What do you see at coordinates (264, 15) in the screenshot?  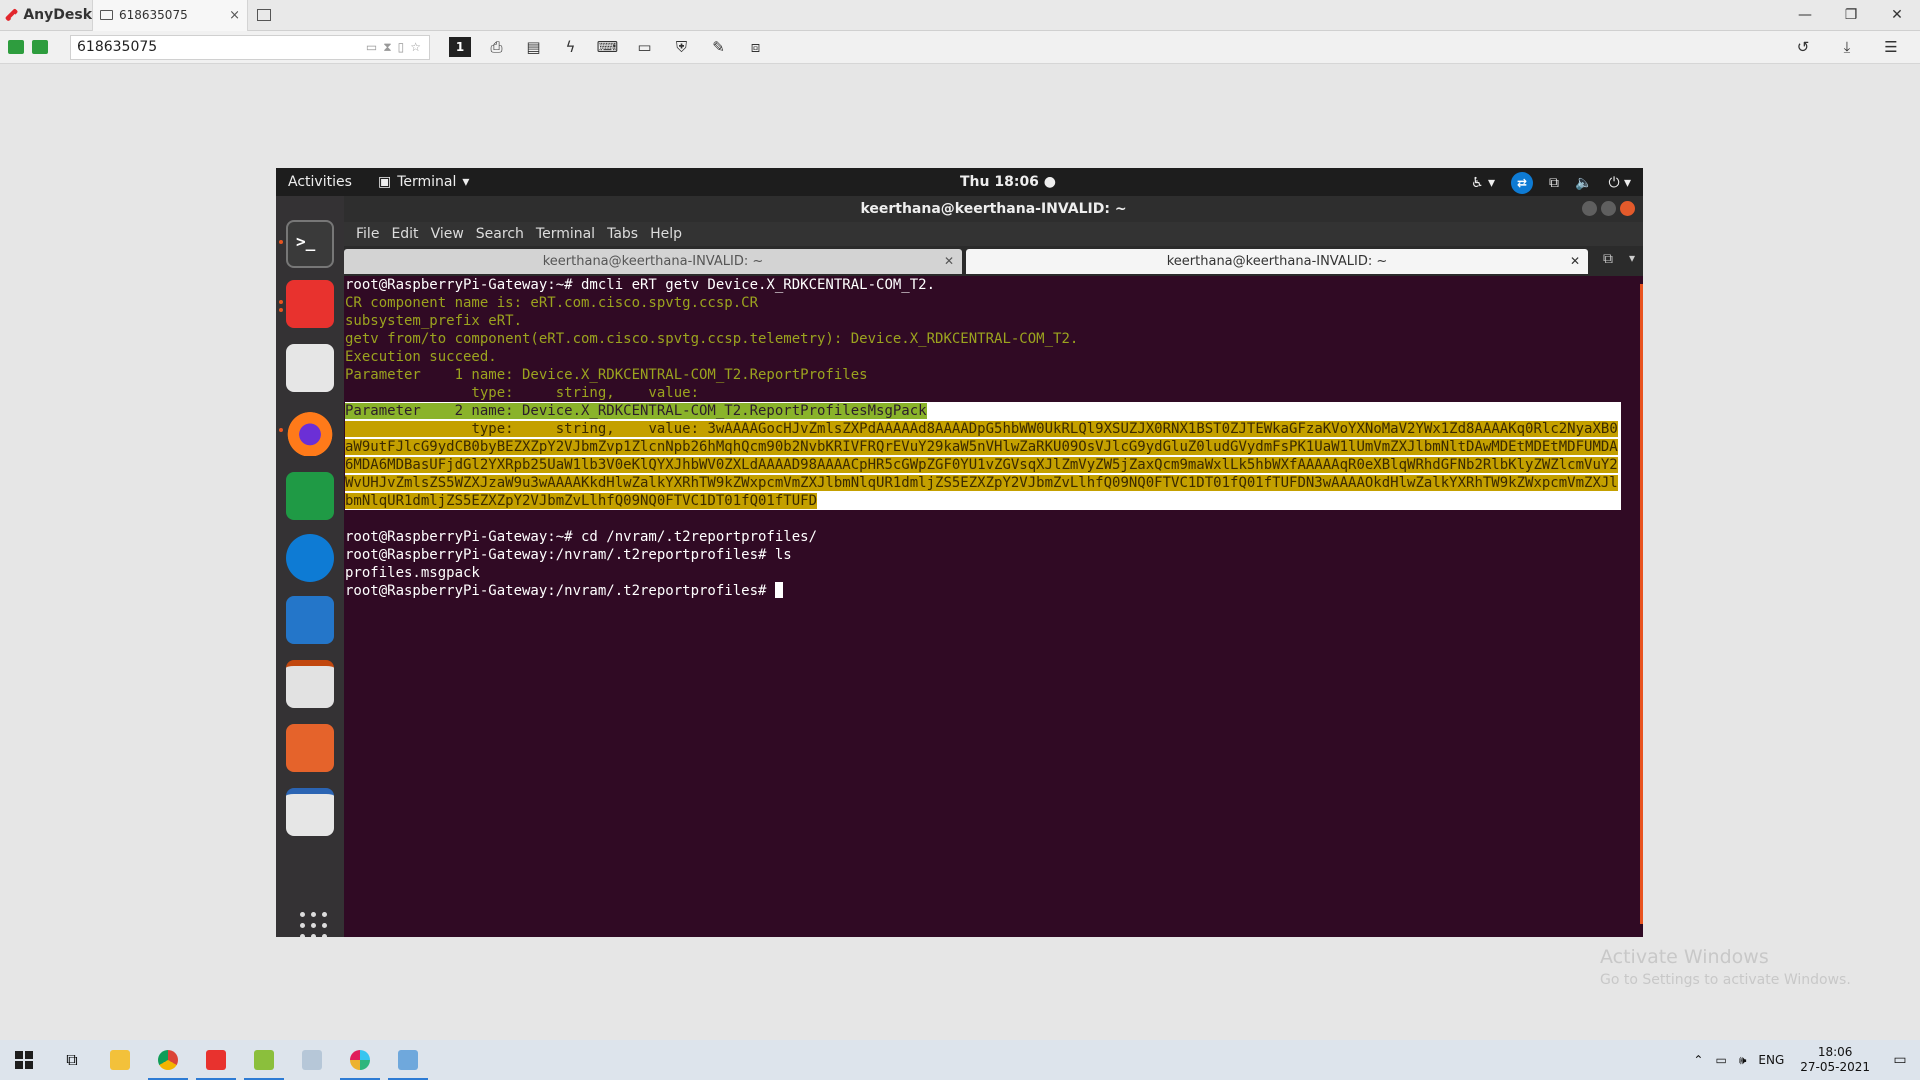 I see `new-tab-button` at bounding box center [264, 15].